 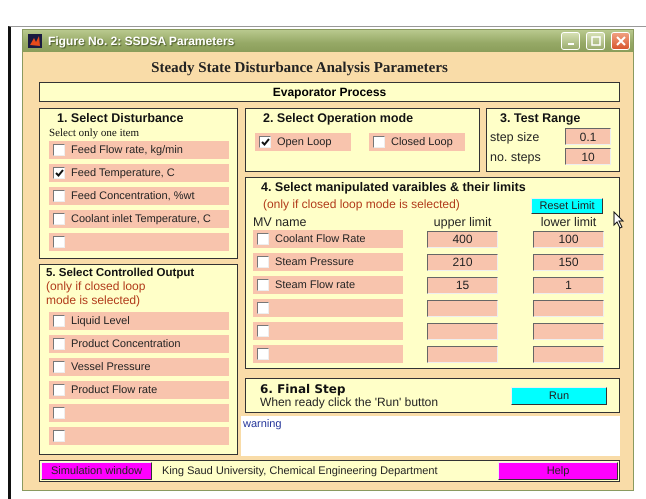 I want to click on input-field: 0.1, so click(x=588, y=136).